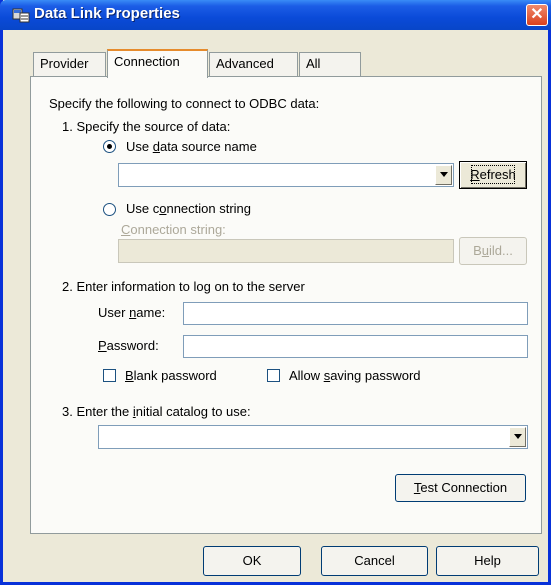 This screenshot has width=551, height=585. I want to click on allow-saving-password-checkbox, so click(273, 375).